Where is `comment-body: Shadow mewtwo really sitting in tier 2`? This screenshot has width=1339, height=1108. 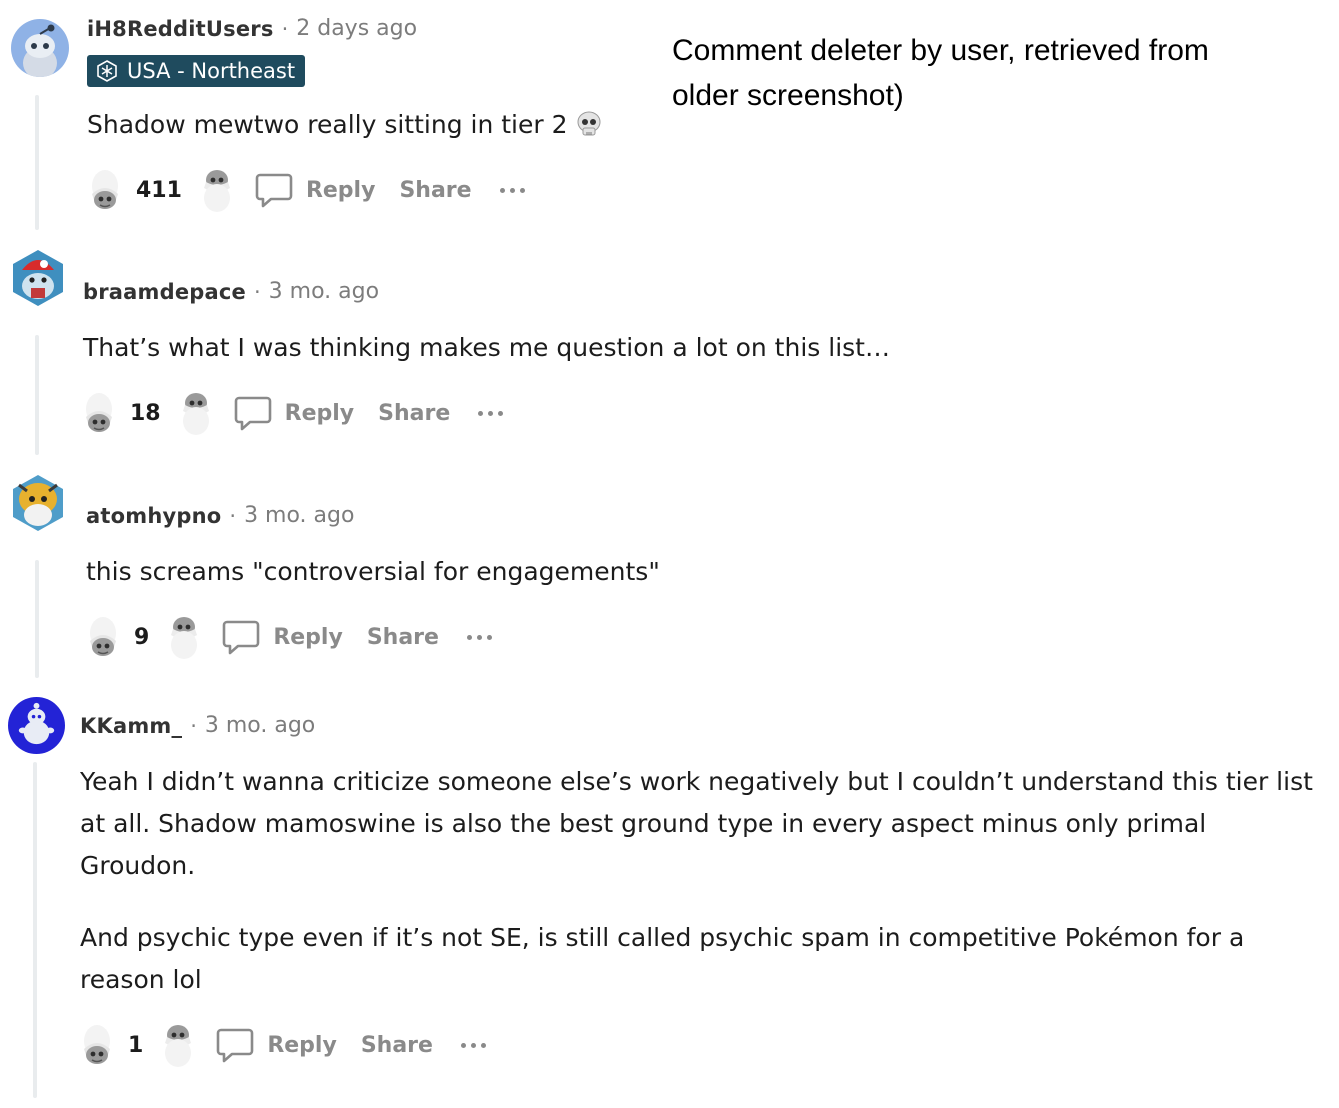
comment-body: Shadow mewtwo really sitting in tier 2 is located at coordinates (397, 125).